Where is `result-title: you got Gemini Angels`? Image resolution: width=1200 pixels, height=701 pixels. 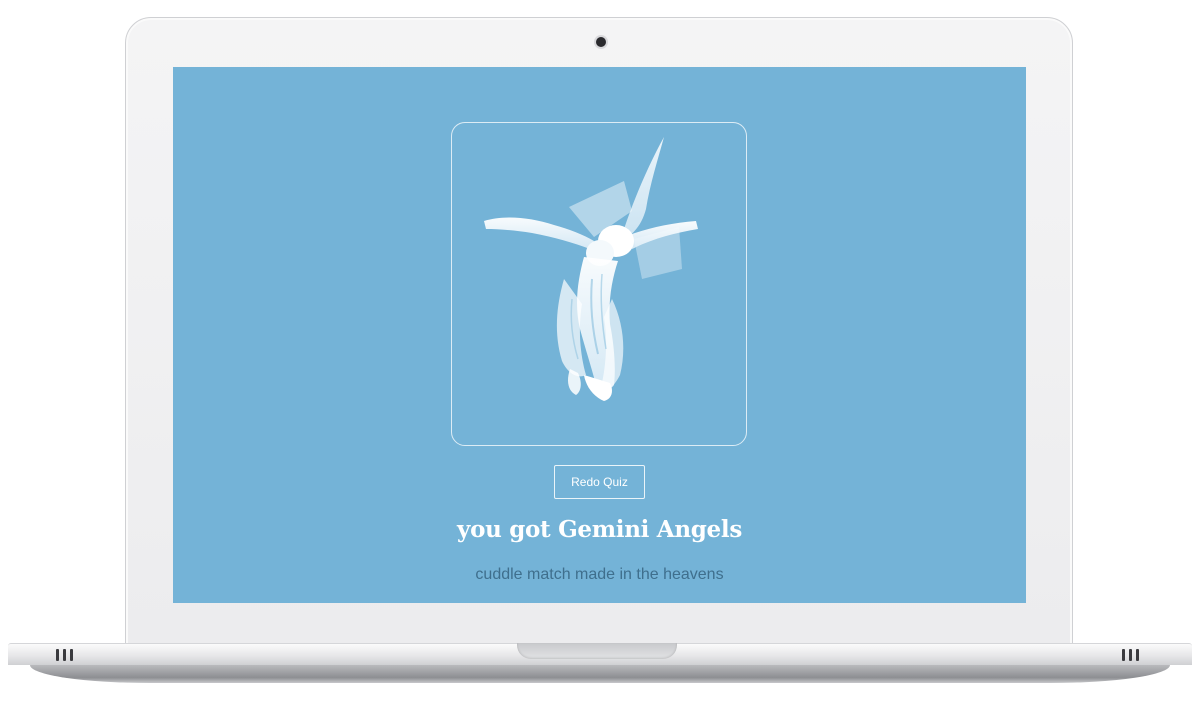
result-title: you got Gemini Angels is located at coordinates (599, 529).